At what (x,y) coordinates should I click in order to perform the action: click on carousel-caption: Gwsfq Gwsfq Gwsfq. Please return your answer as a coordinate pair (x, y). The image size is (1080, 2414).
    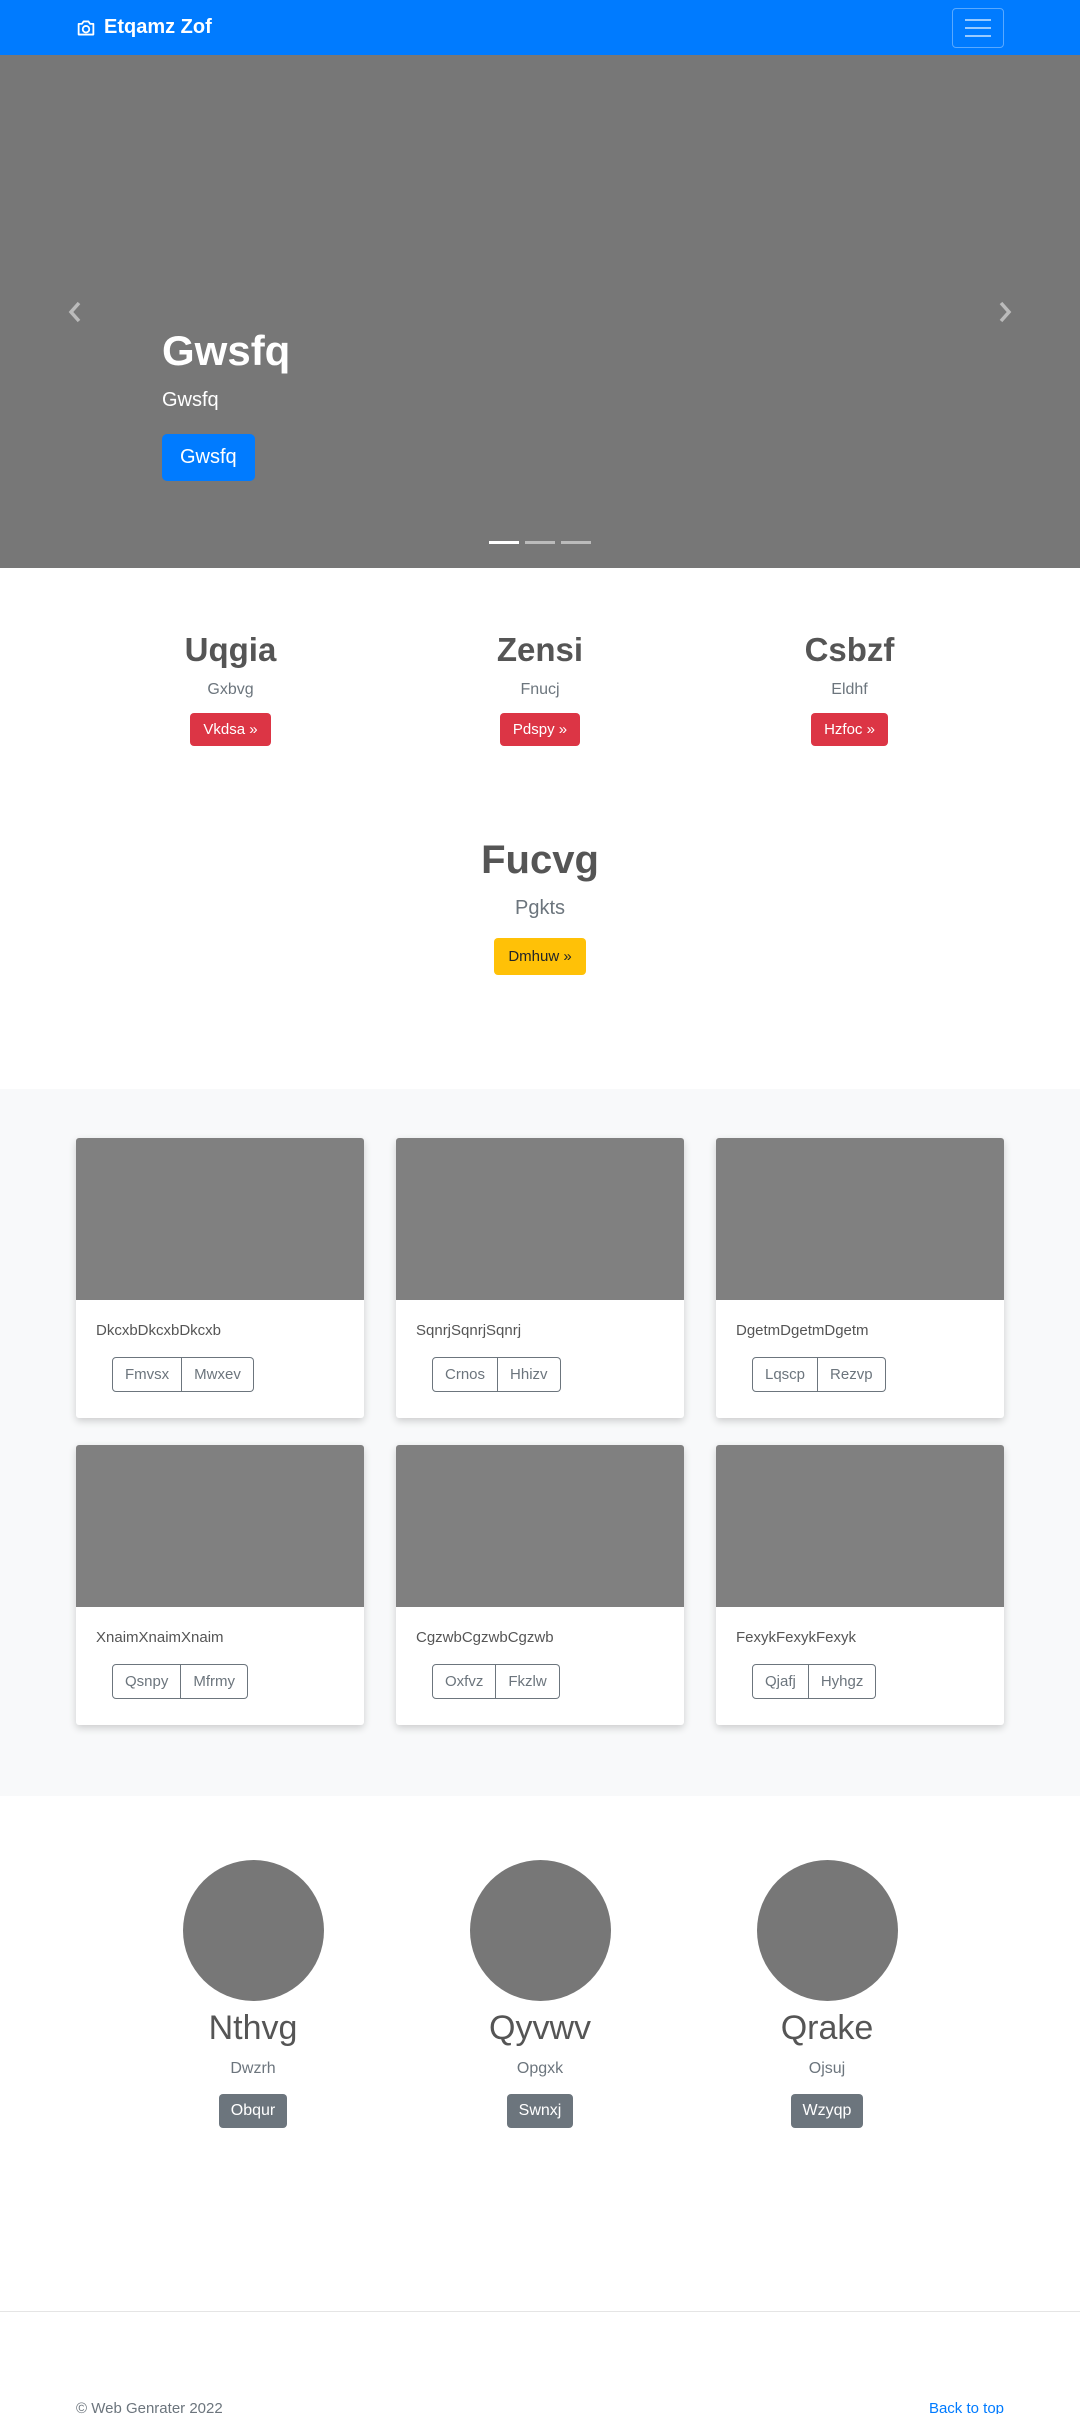
    Looking at the image, I should click on (226, 404).